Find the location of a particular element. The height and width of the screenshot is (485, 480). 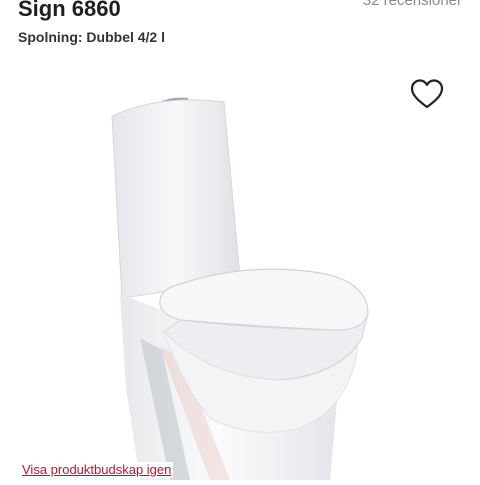

show-product-message-link: Visa produktbudskap igen is located at coordinates (98, 470).